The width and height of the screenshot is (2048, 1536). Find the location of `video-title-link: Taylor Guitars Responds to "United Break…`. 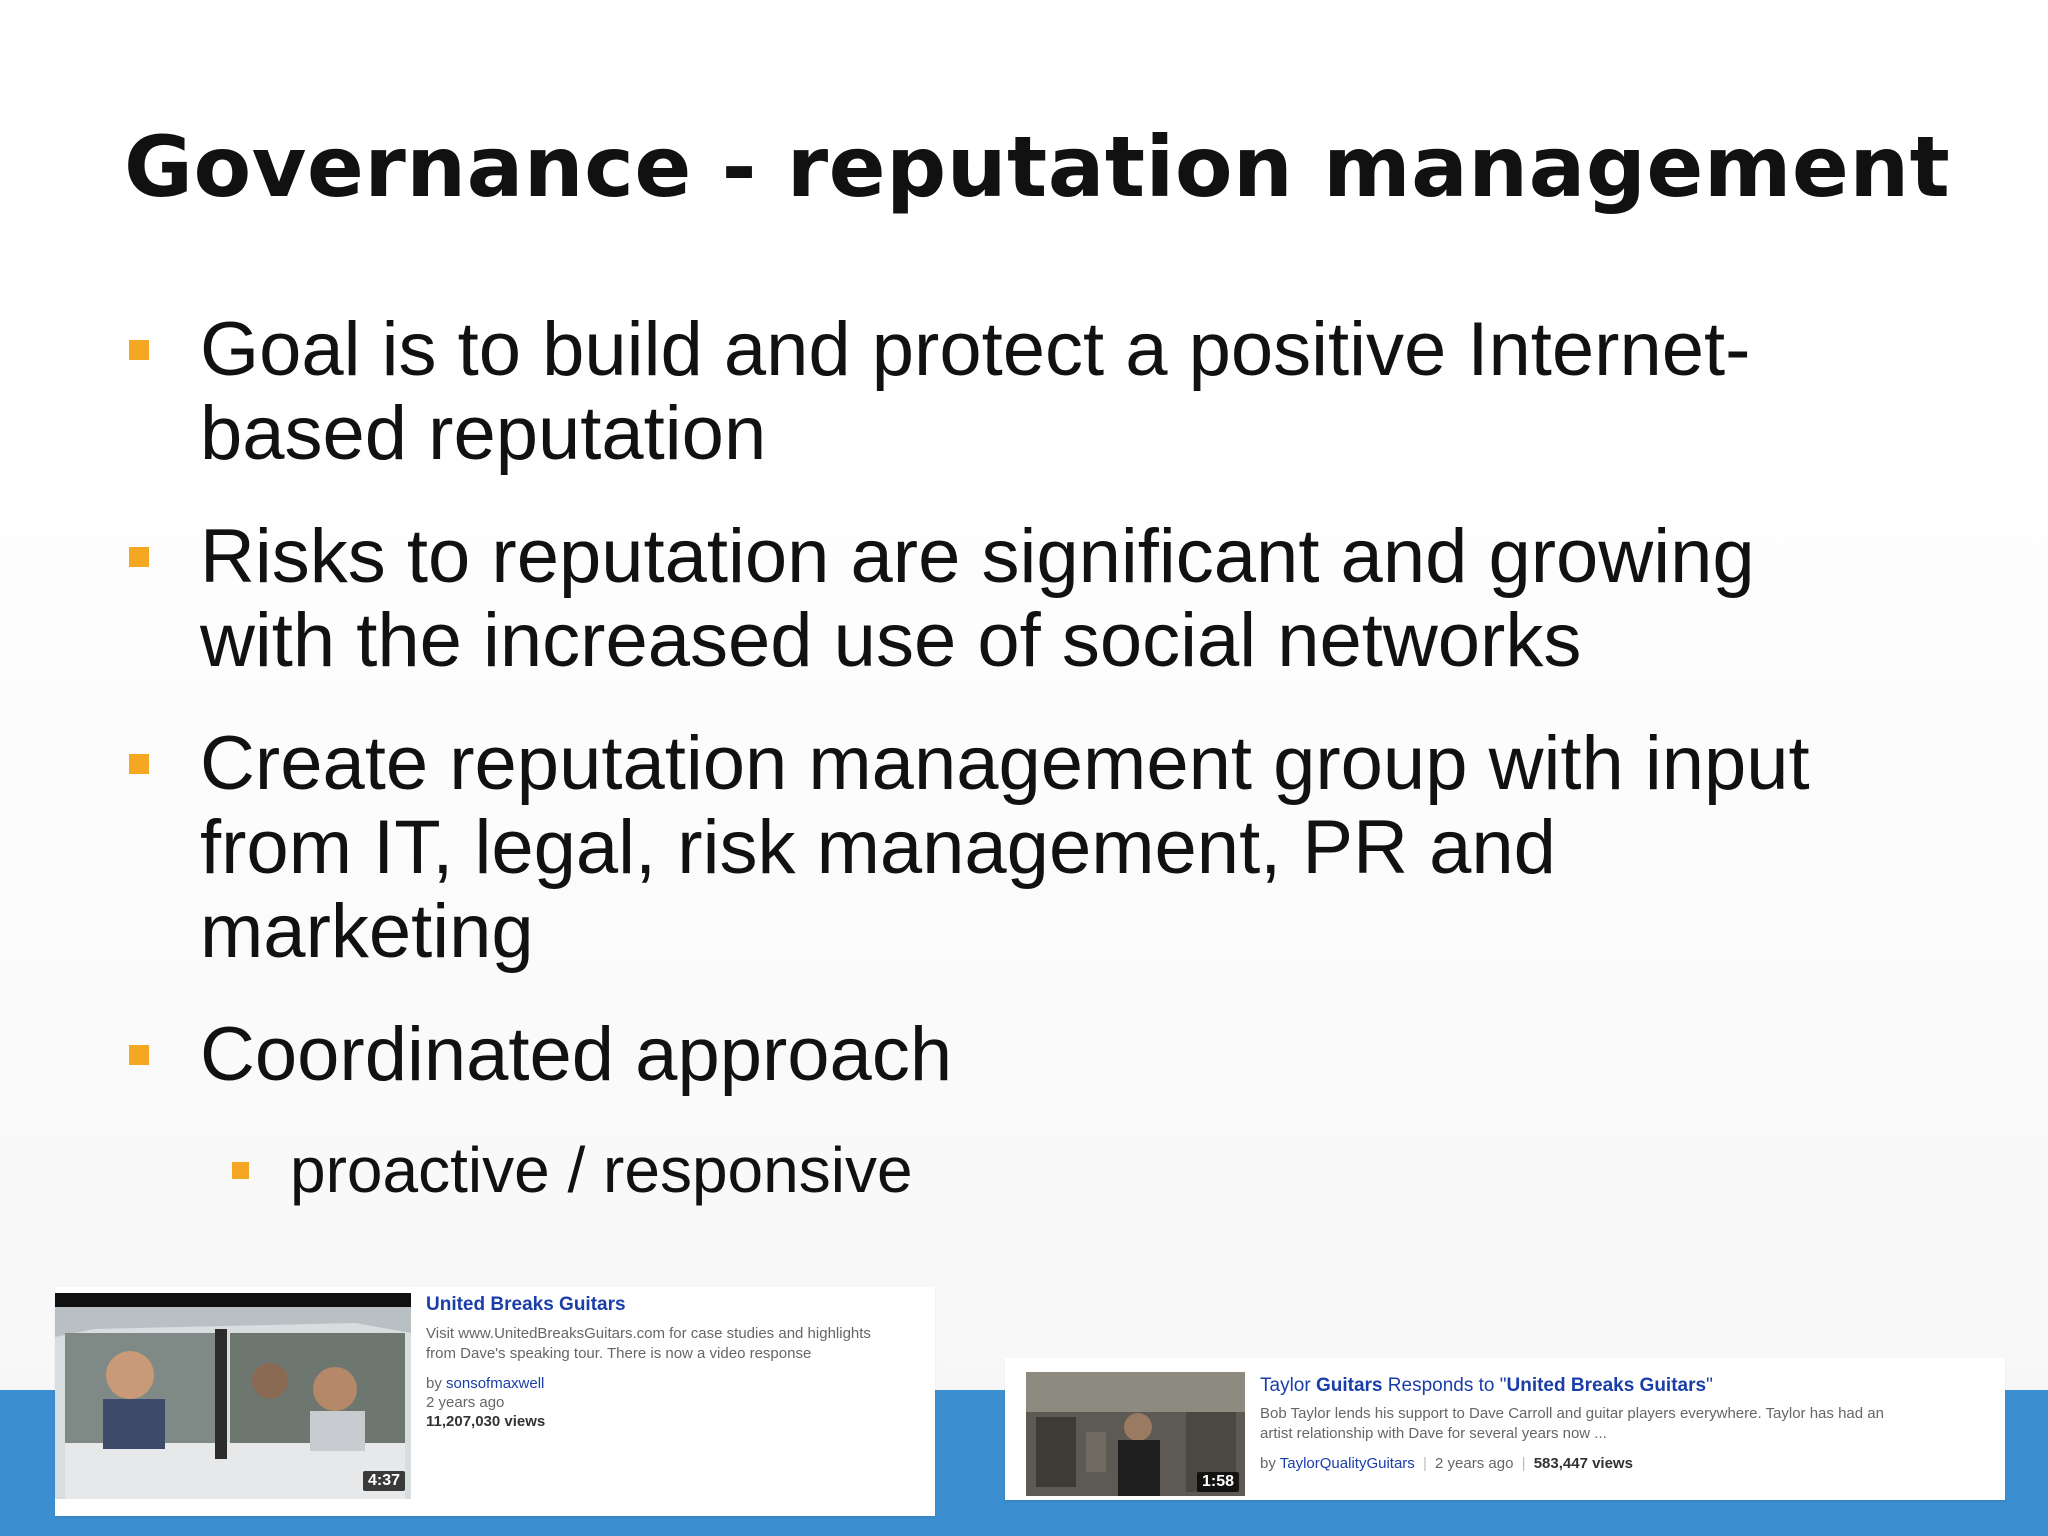

video-title-link: Taylor Guitars Responds to "United Break… is located at coordinates (1486, 1386).